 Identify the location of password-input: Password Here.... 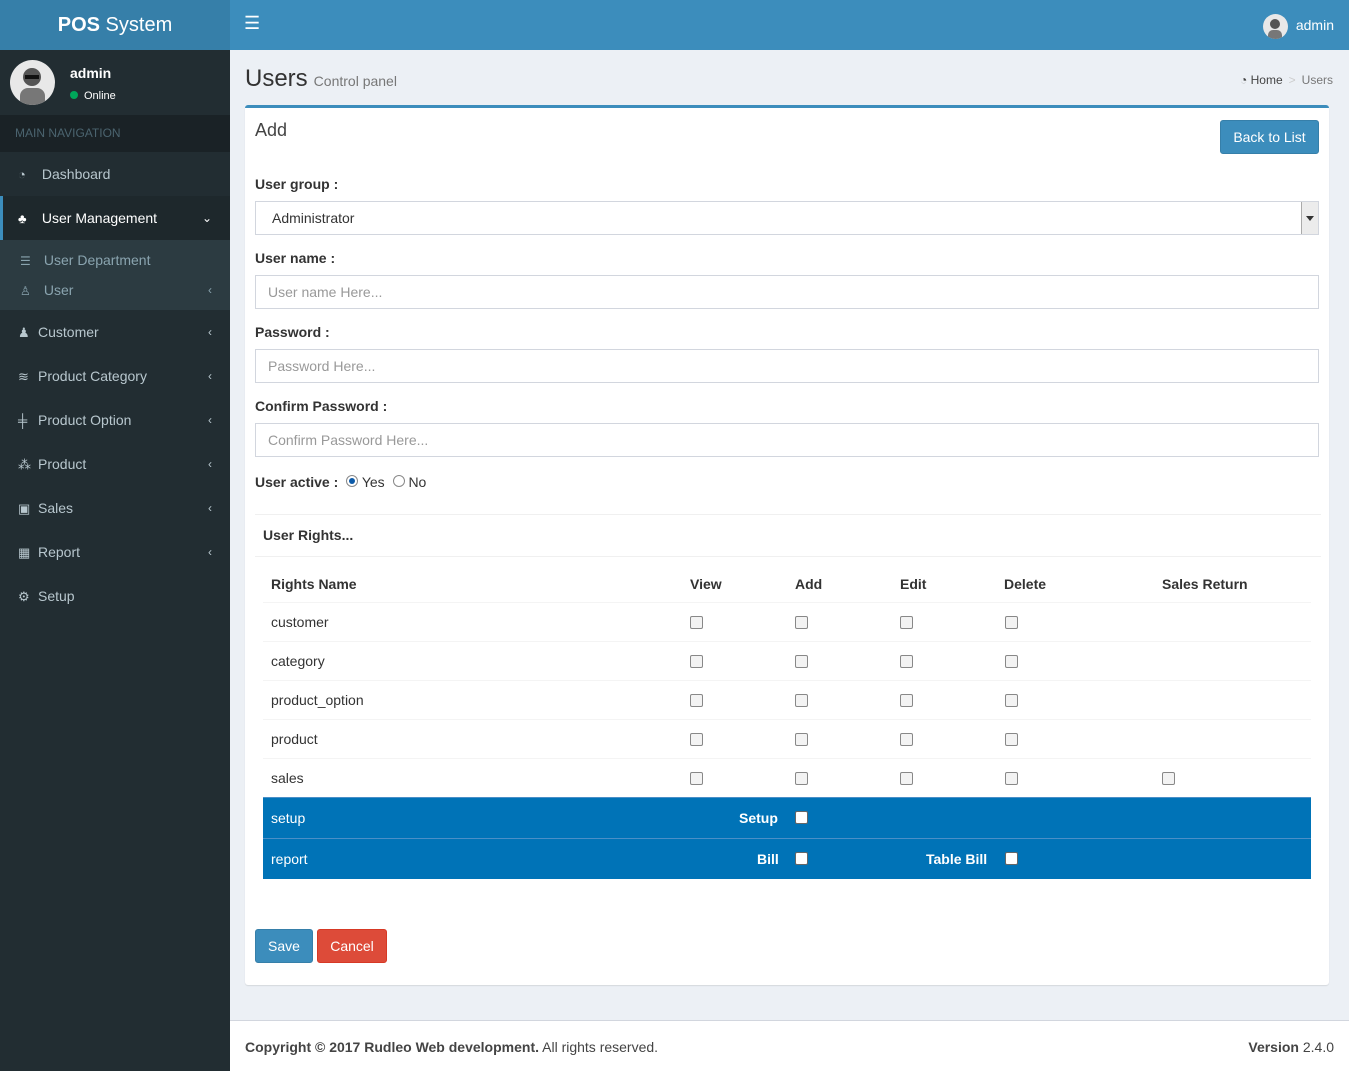
(787, 366).